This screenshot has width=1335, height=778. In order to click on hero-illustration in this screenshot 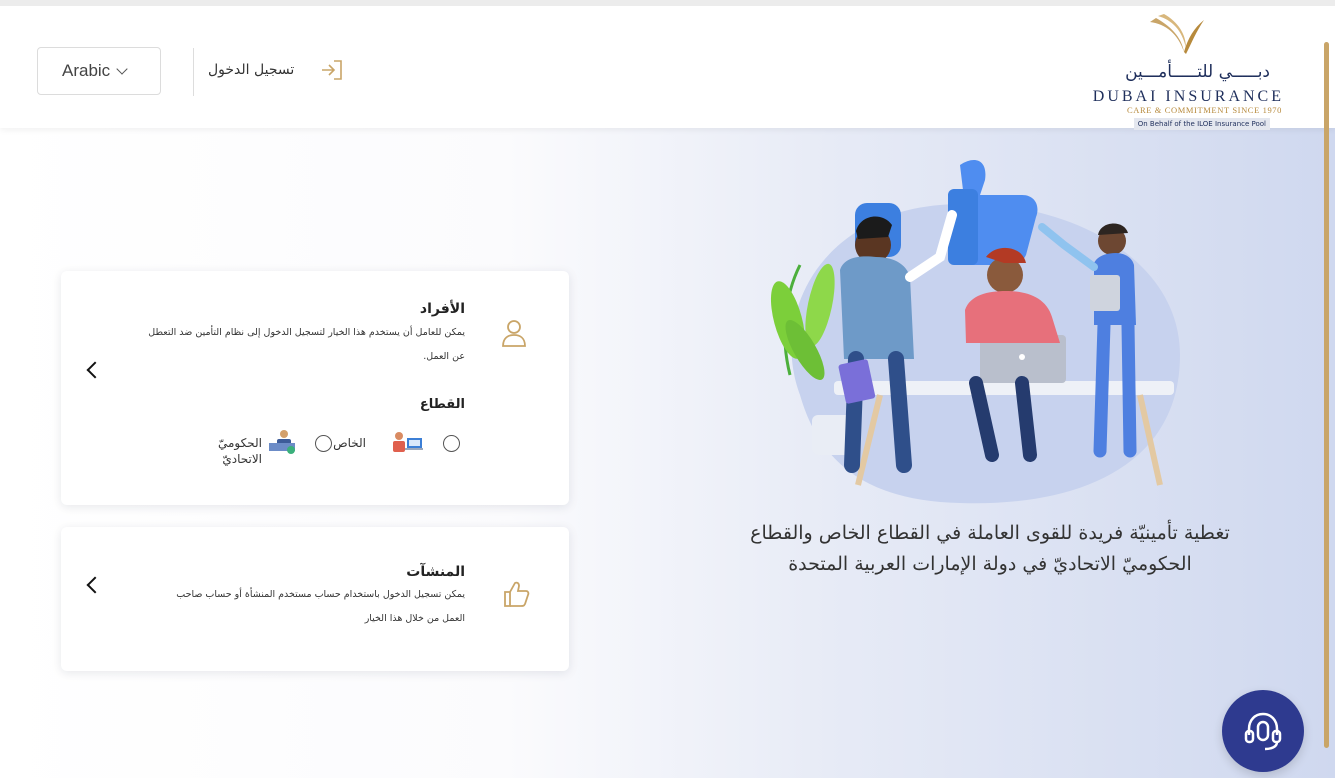, I will do `click(975, 332)`.